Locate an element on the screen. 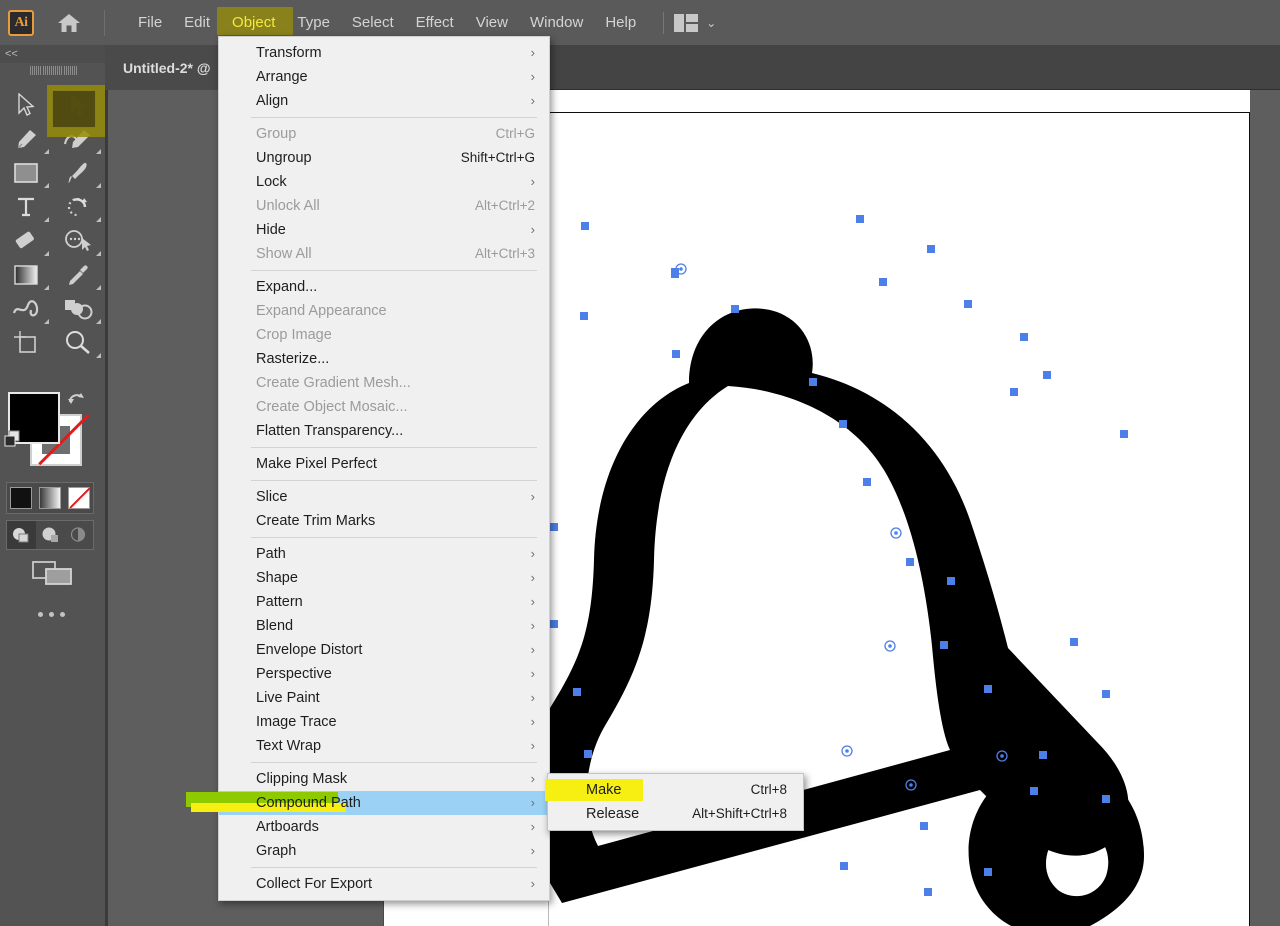 The width and height of the screenshot is (1280, 926). gradient-tool is located at coordinates (26, 275).